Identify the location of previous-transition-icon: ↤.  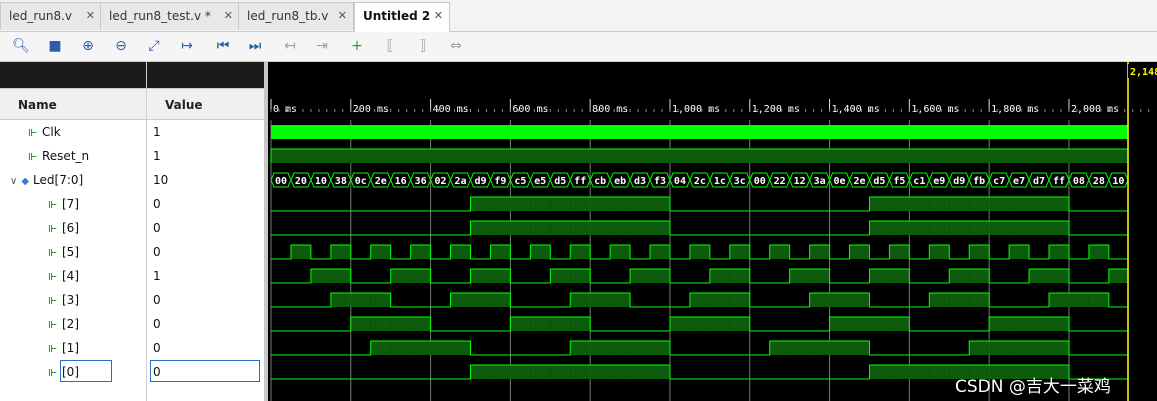
(290, 46).